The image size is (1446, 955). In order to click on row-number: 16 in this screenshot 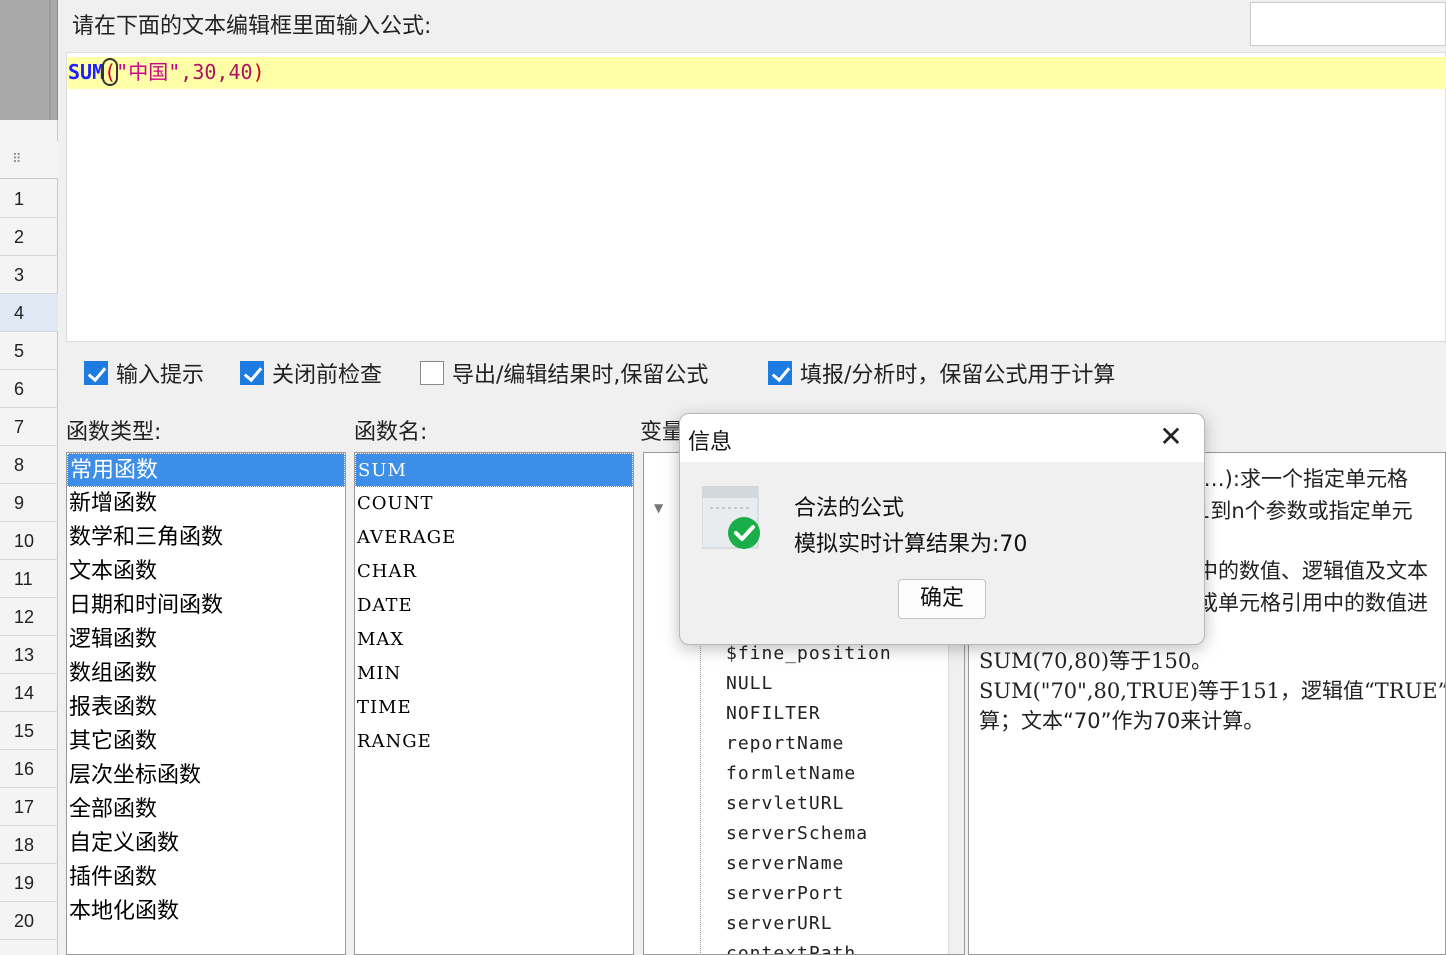, I will do `click(29, 769)`.